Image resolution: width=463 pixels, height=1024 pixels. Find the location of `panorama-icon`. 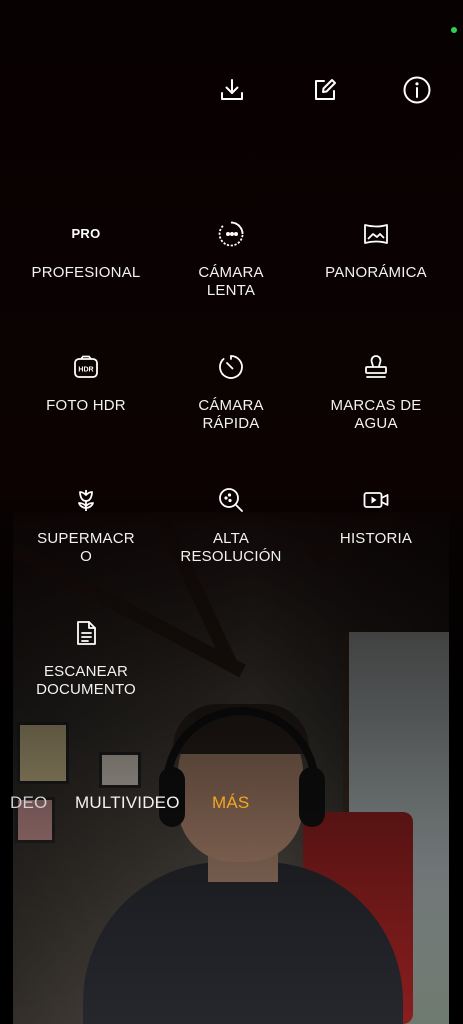

panorama-icon is located at coordinates (376, 234).